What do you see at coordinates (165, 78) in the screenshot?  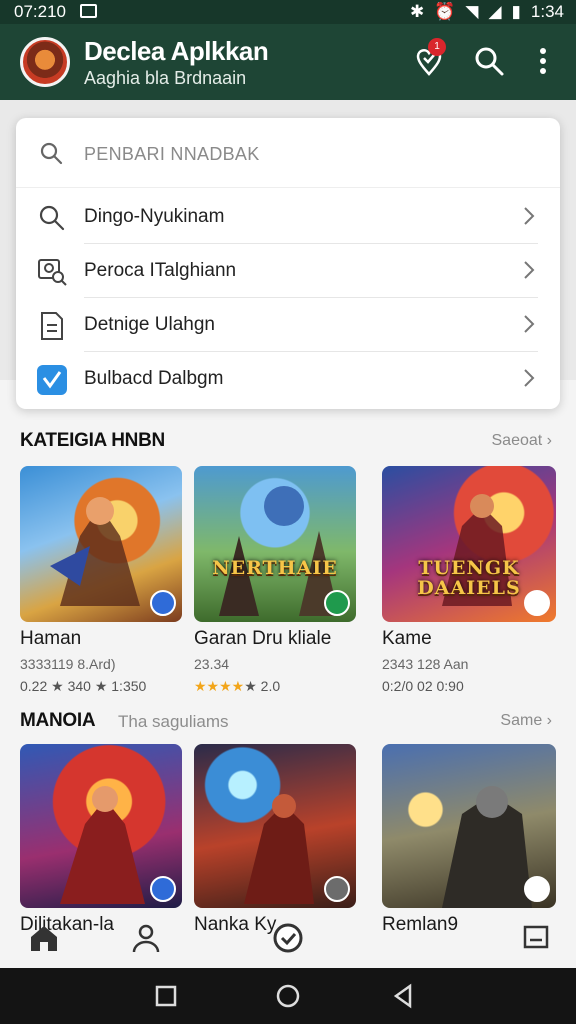 I see `app-subtitle: Aaghia bla Brdnaain` at bounding box center [165, 78].